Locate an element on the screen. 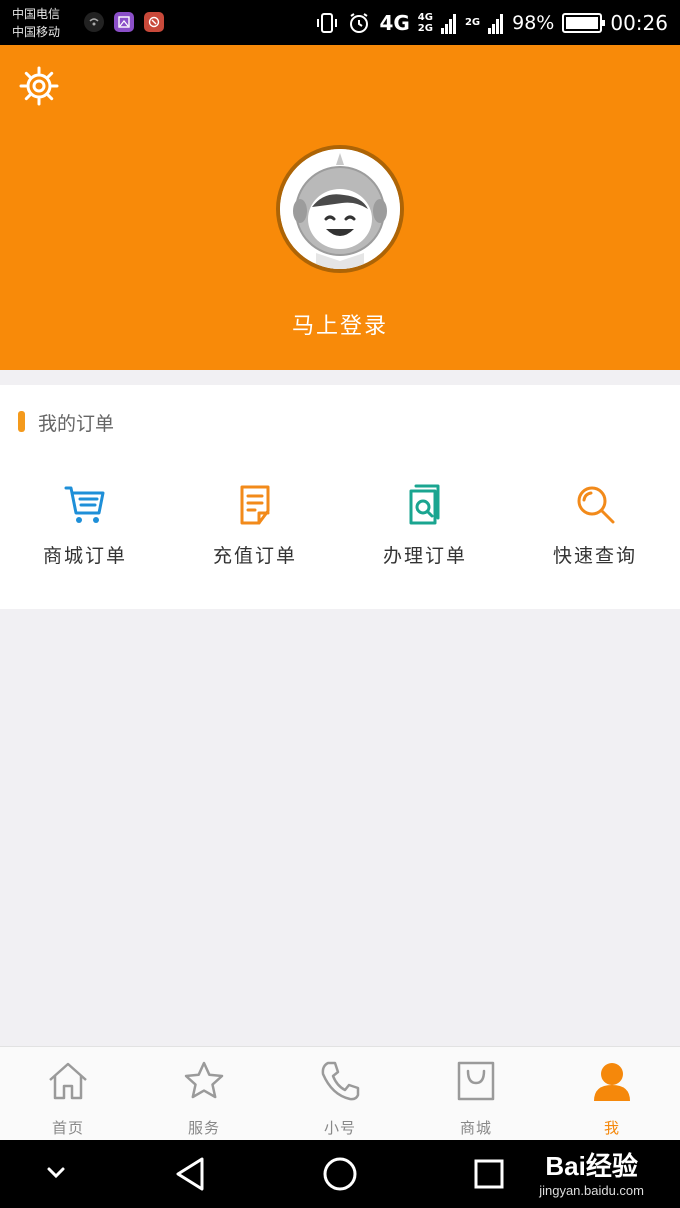 The width and height of the screenshot is (680, 1208). quick-query-button: 快速查询 is located at coordinates (595, 525).